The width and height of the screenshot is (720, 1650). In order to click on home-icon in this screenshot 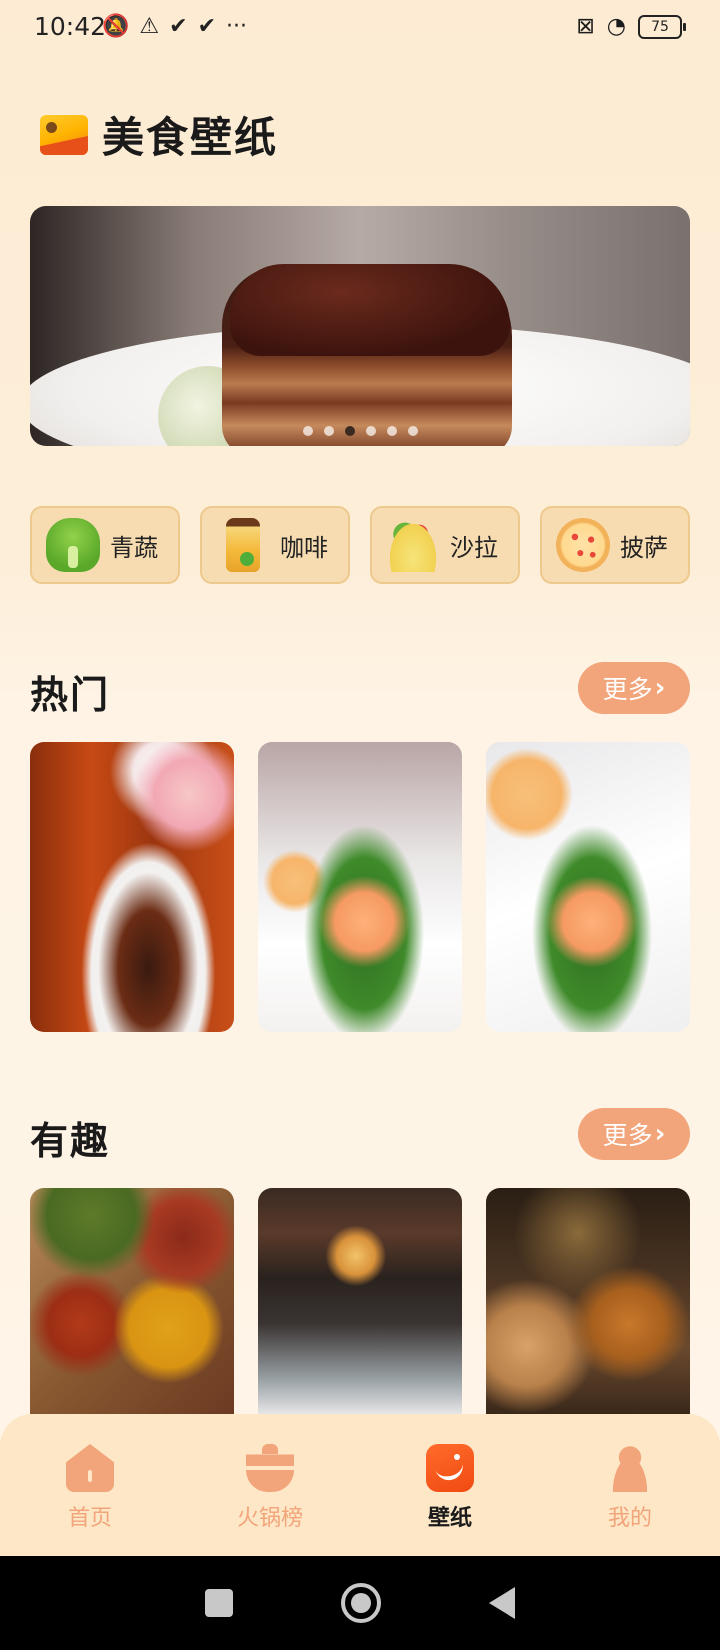, I will do `click(90, 1468)`.